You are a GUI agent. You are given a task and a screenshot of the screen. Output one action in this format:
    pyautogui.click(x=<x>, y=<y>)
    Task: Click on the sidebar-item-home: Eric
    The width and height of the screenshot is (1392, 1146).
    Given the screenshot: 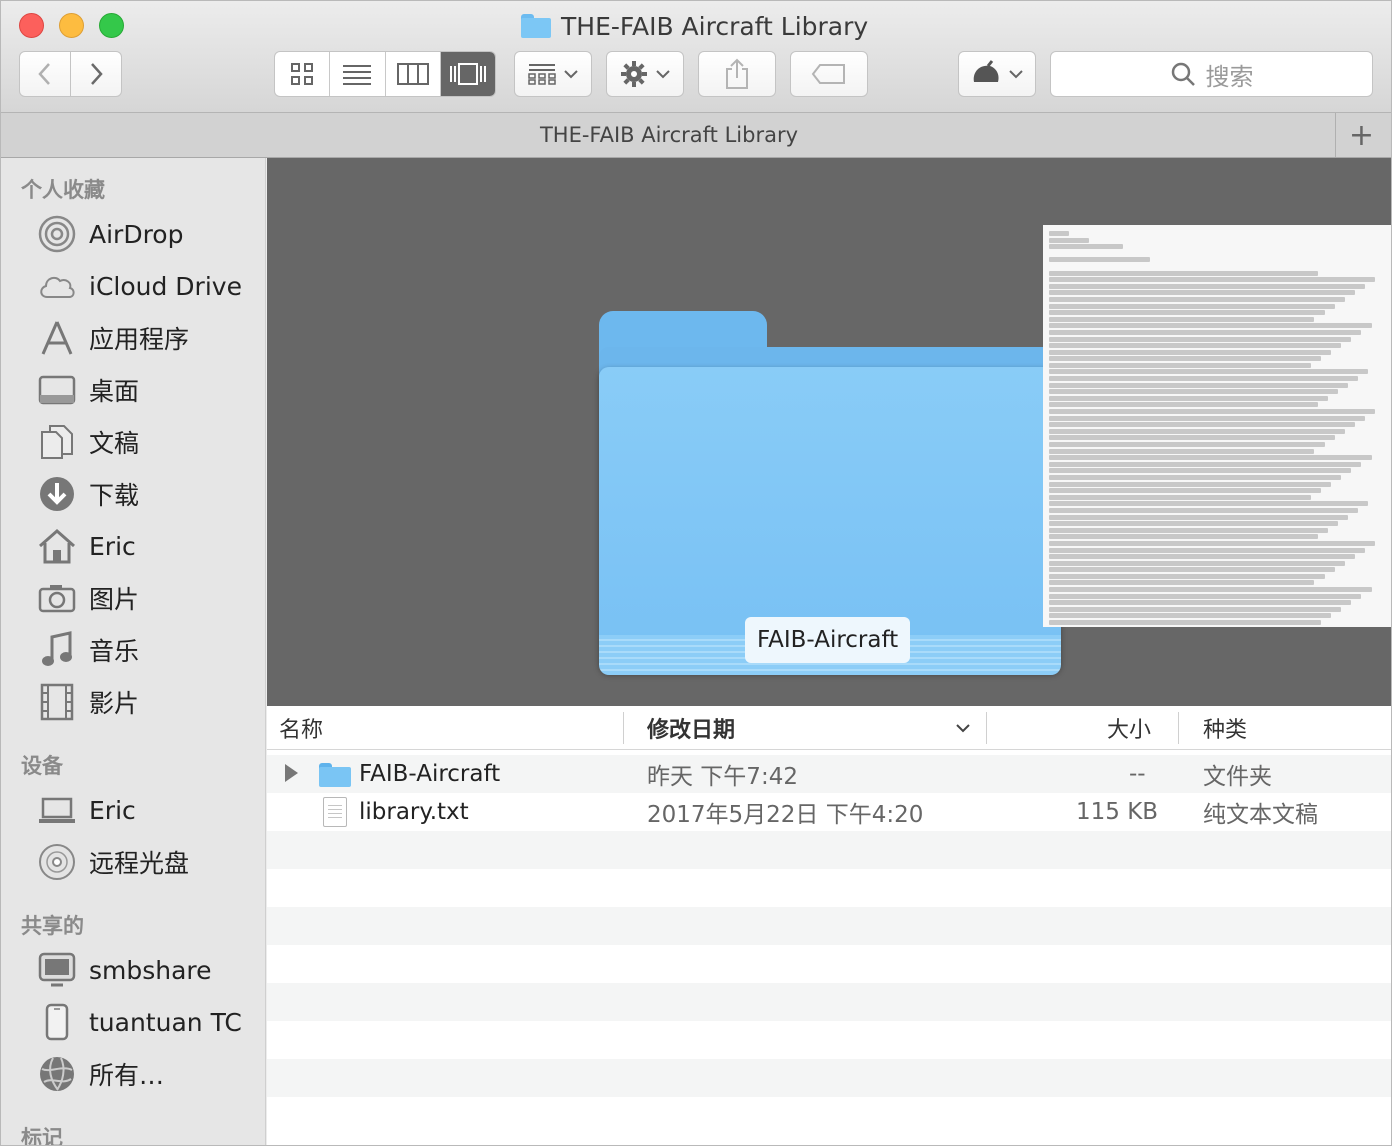 What is the action you would take?
    pyautogui.click(x=86, y=546)
    